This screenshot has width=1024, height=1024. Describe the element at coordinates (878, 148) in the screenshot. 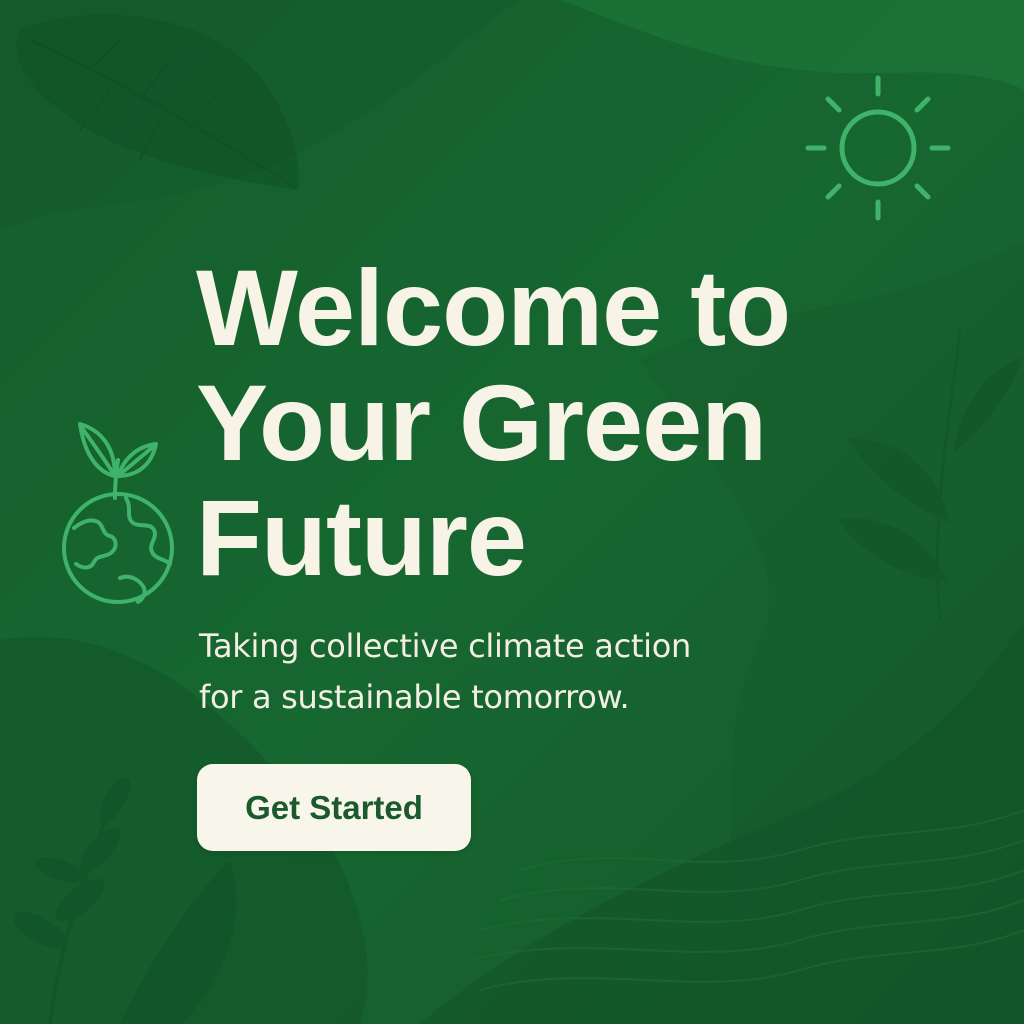

I see `sun-icon` at that location.